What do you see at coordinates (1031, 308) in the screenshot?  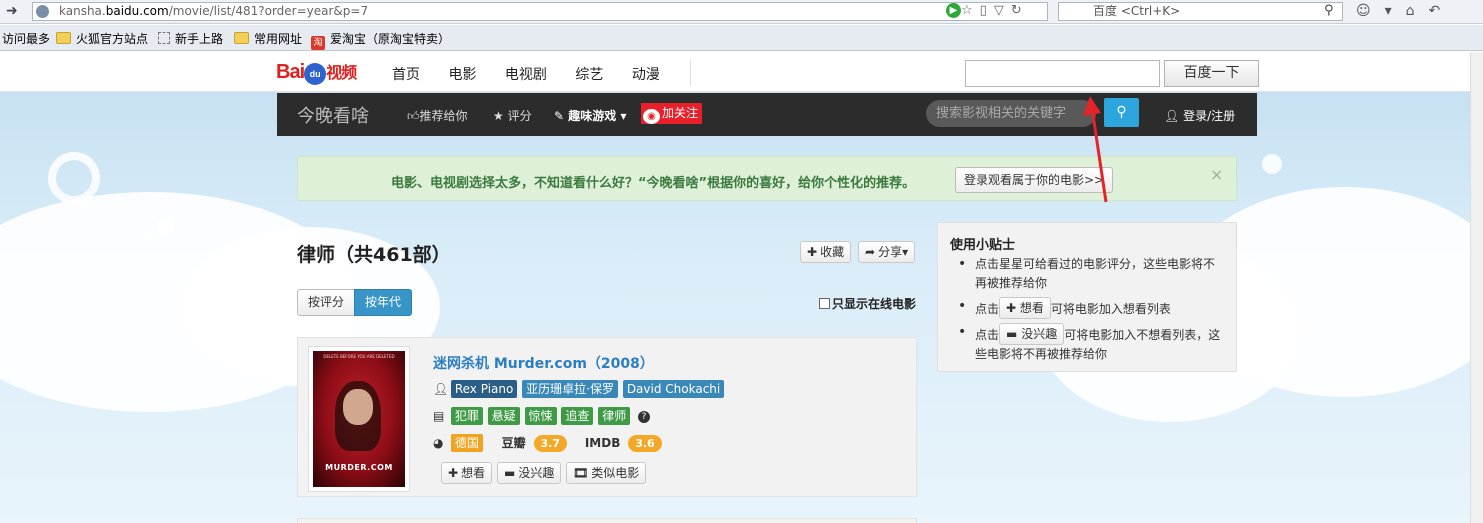 I see `tip-want-label: 想看` at bounding box center [1031, 308].